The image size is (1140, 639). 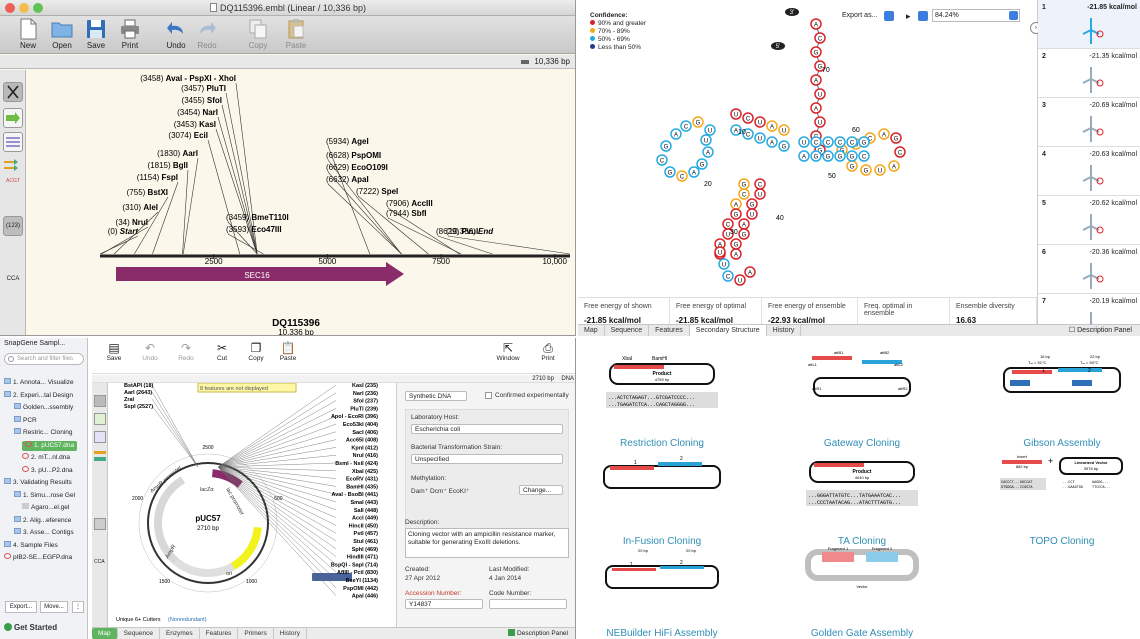 I want to click on window-button: ⇱ Window, so click(x=508, y=351).